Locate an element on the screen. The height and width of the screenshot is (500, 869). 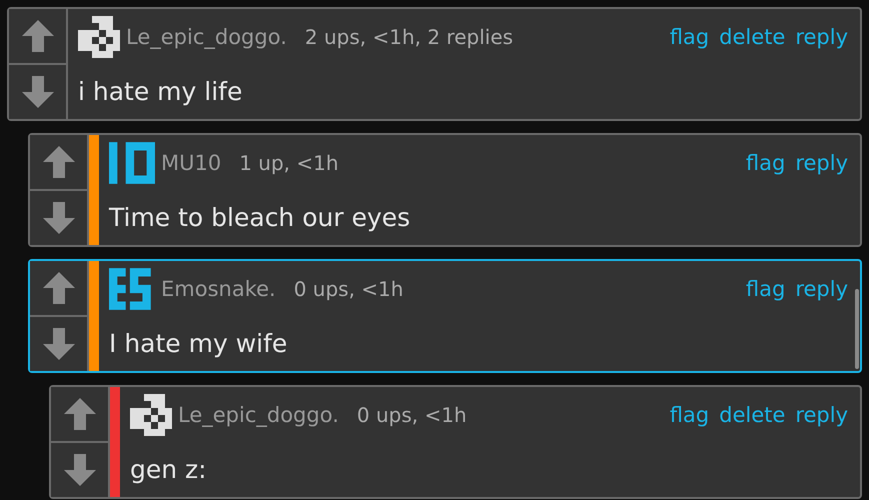
comment-text: I hate my wife is located at coordinates (198, 344).